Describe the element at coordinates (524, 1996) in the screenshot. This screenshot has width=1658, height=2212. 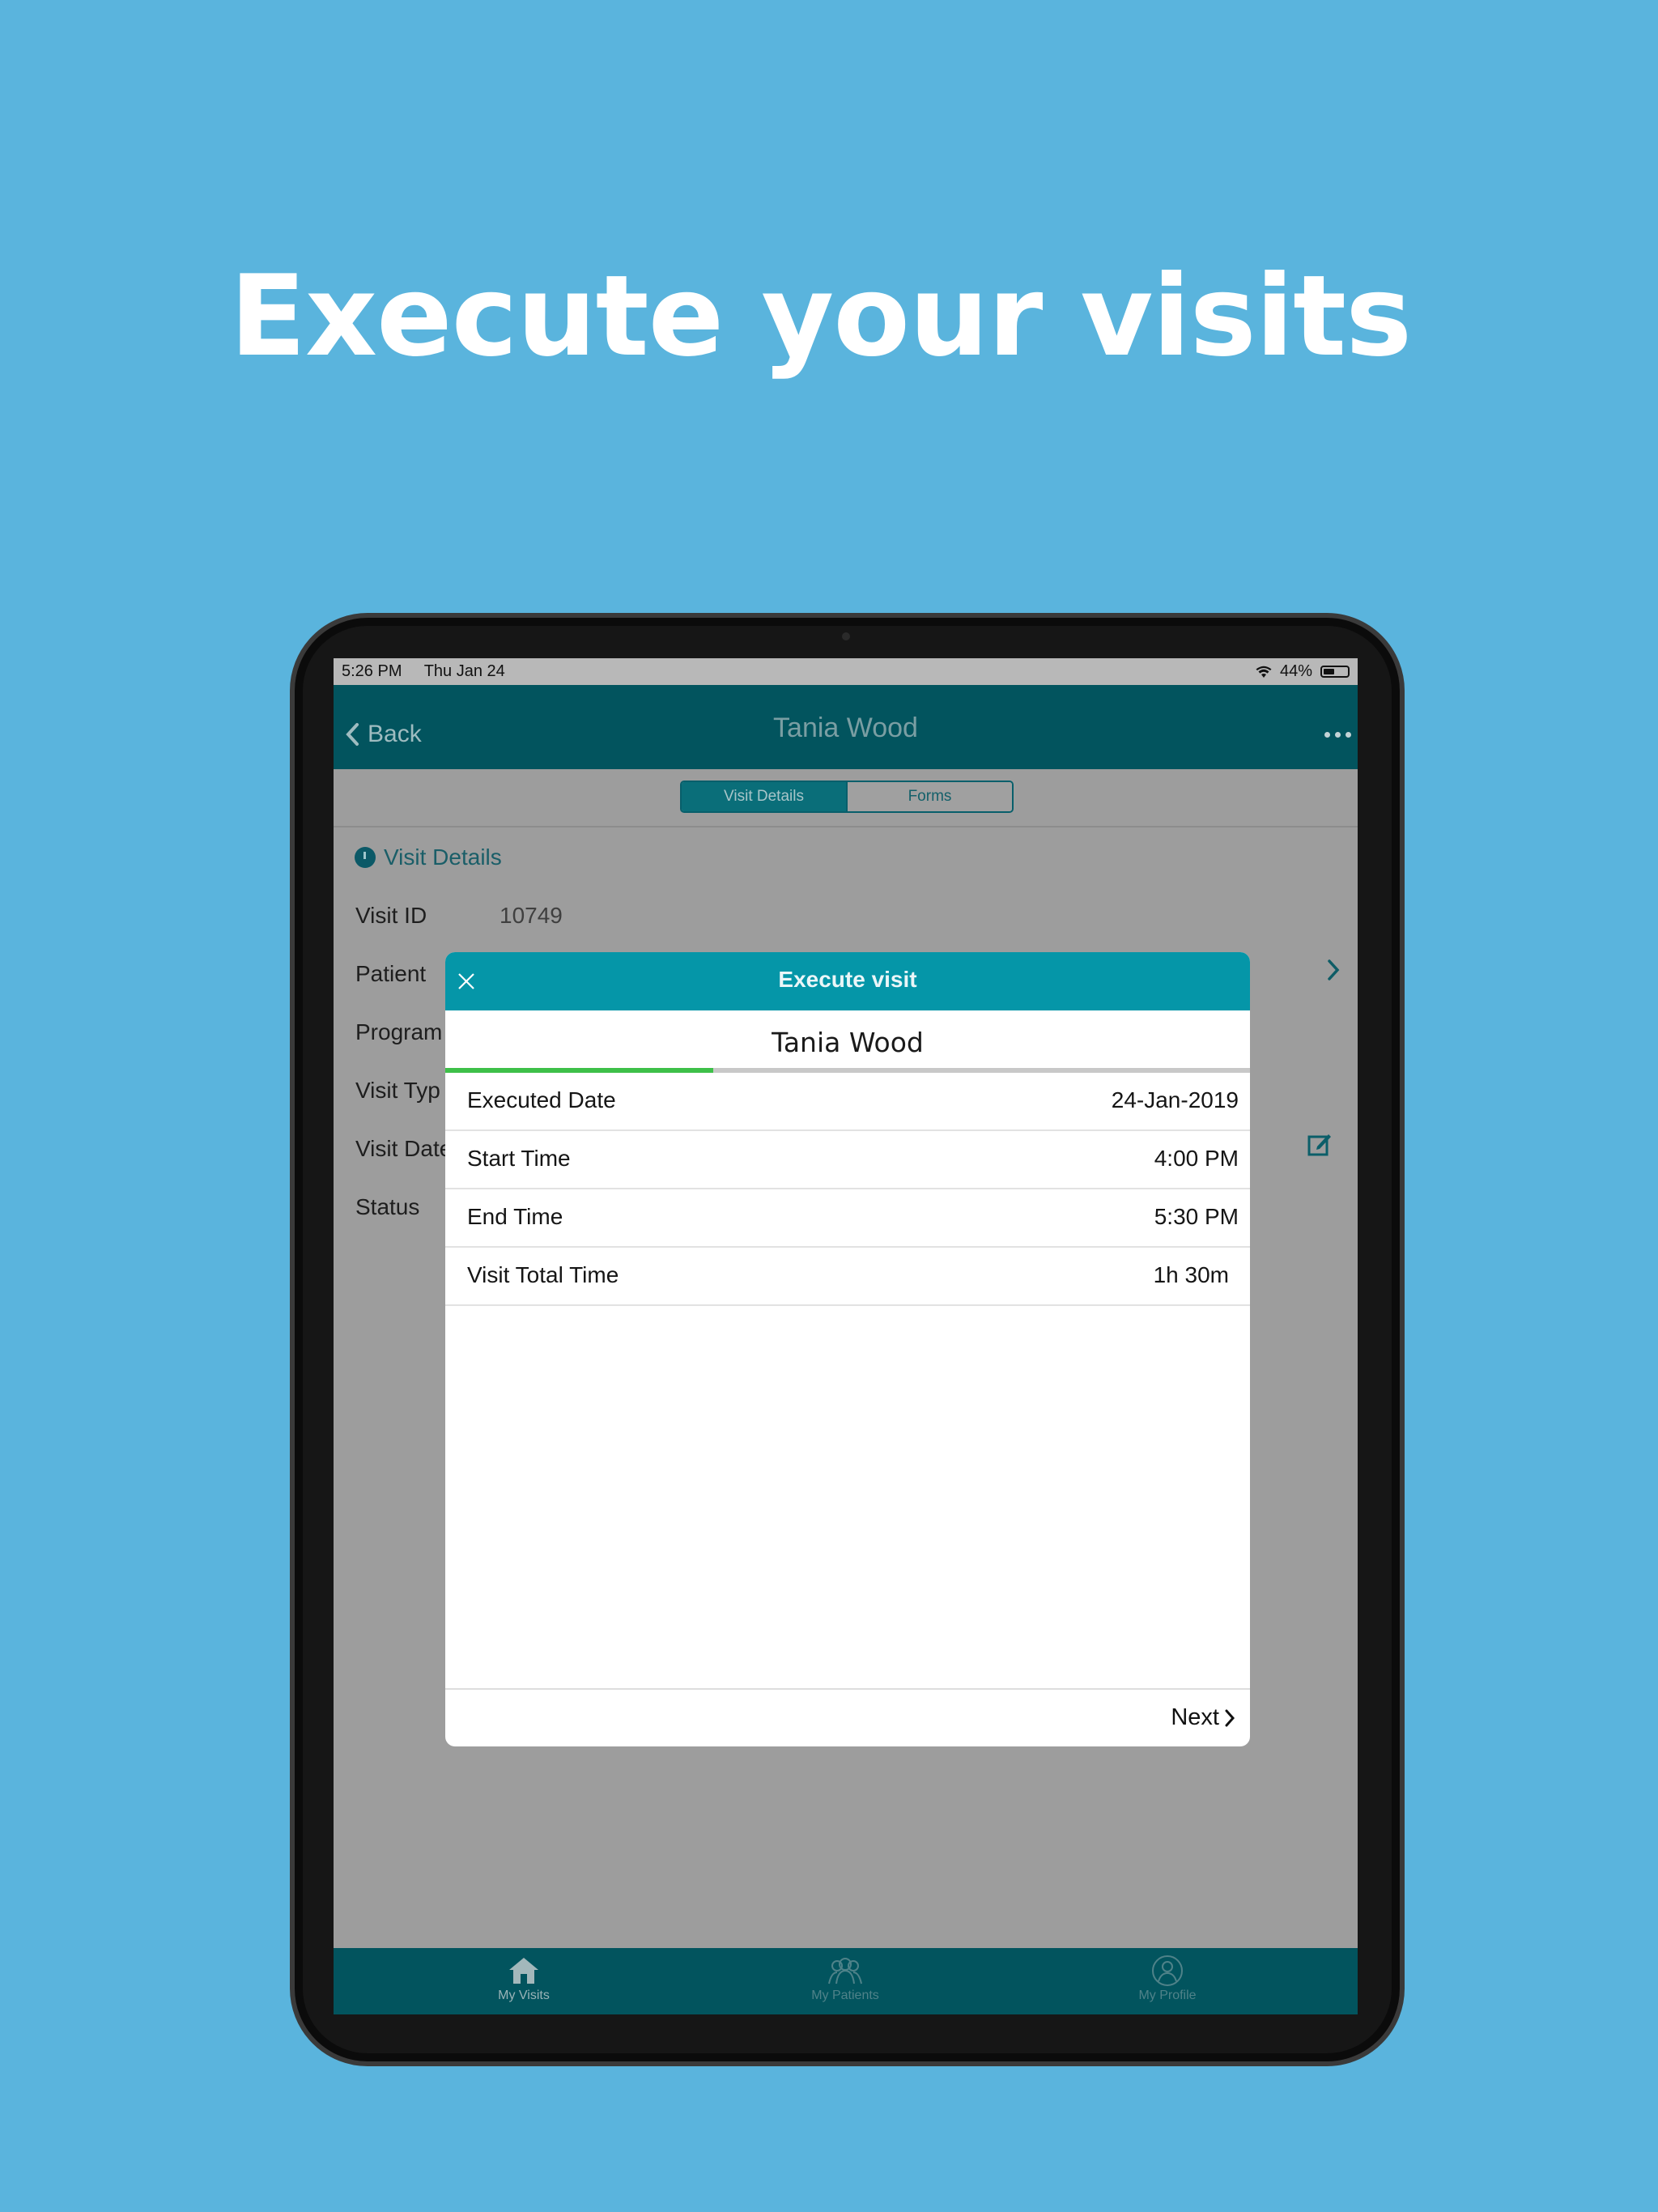
I see `tab-label: My Visits` at that location.